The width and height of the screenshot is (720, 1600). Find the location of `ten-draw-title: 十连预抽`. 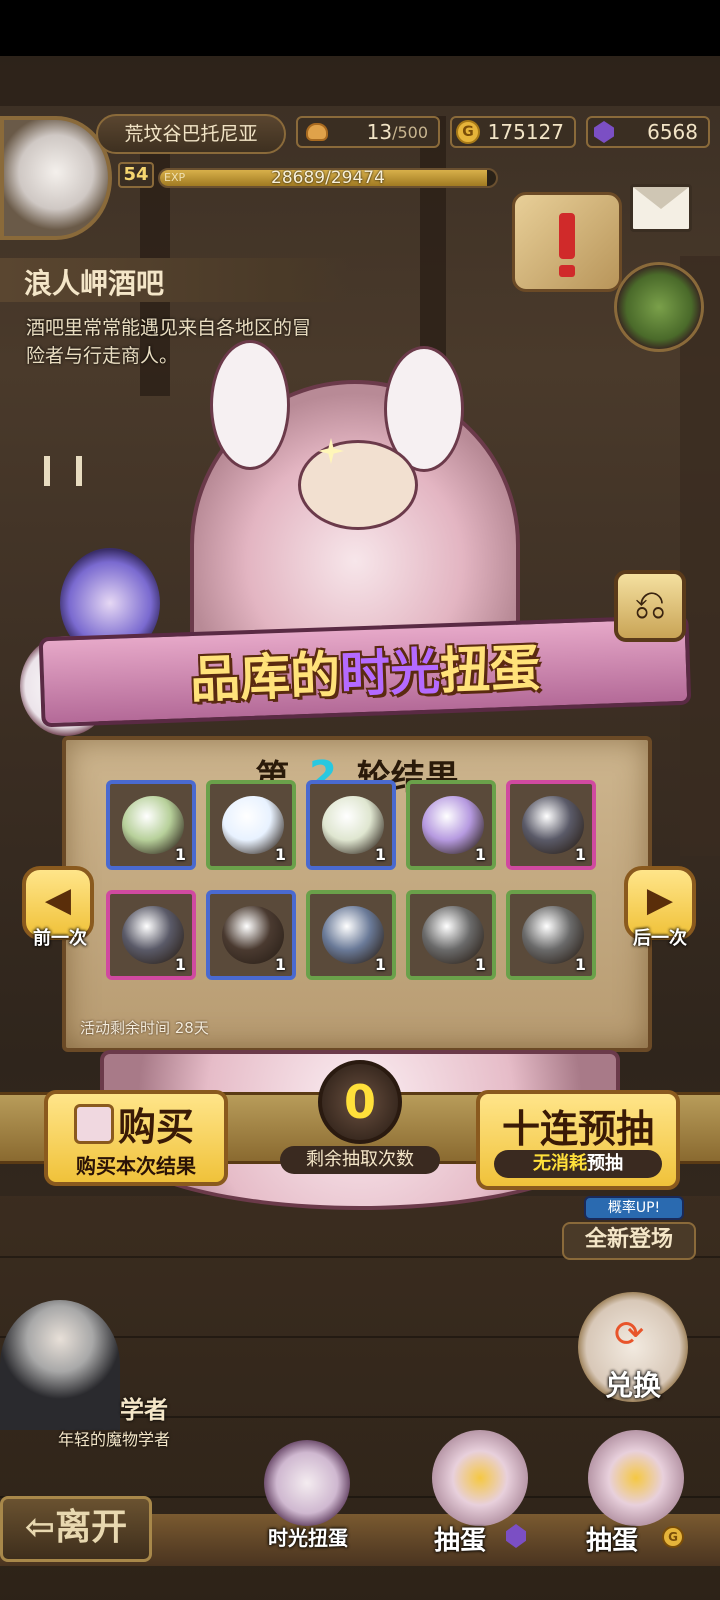

ten-draw-title: 十连预抽 is located at coordinates (577, 1129).